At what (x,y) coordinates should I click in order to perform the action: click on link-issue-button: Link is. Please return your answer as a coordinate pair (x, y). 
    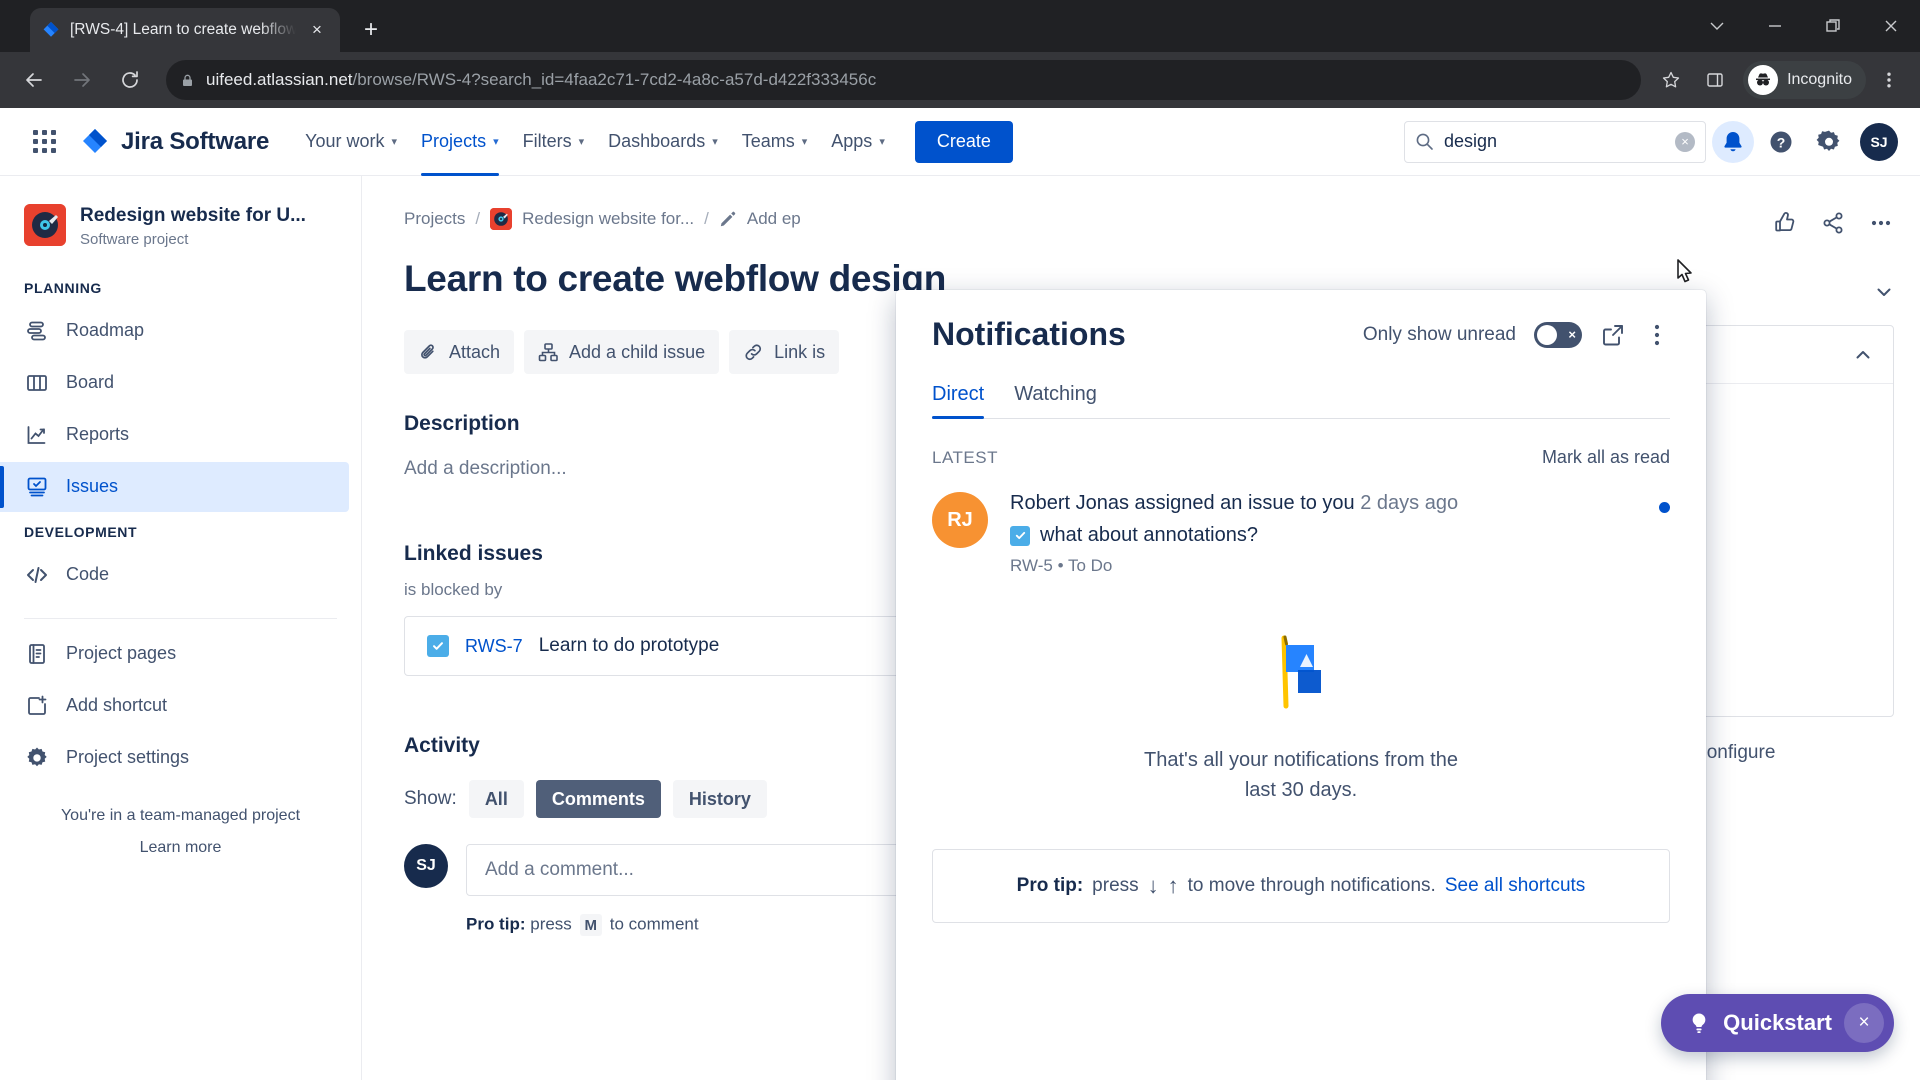
    Looking at the image, I should click on (784, 352).